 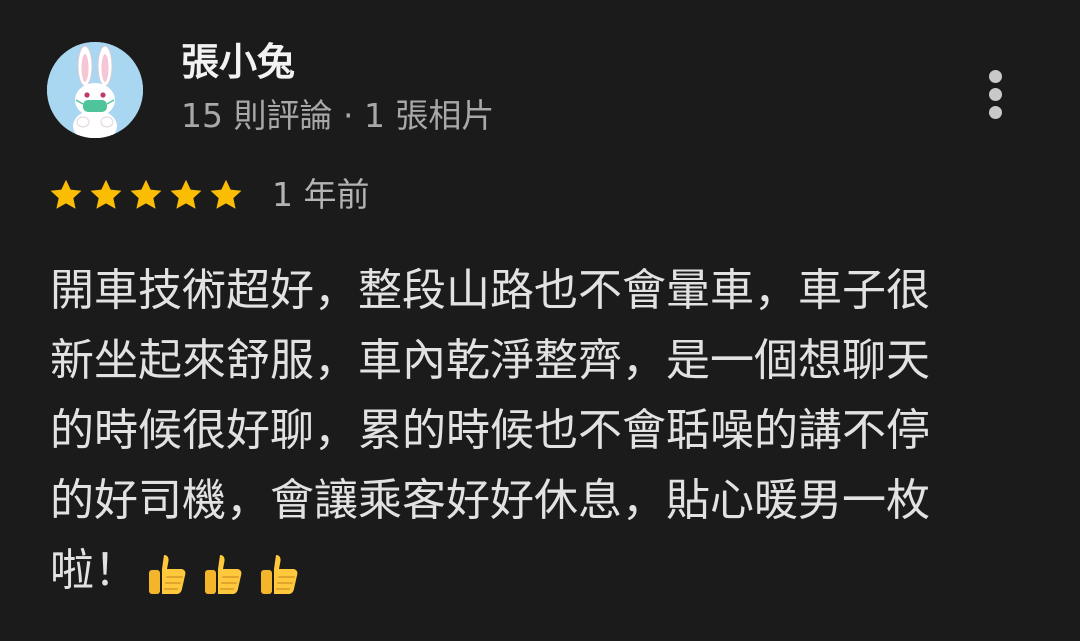 I want to click on review-line-last: 啦！, so click(x=550, y=572).